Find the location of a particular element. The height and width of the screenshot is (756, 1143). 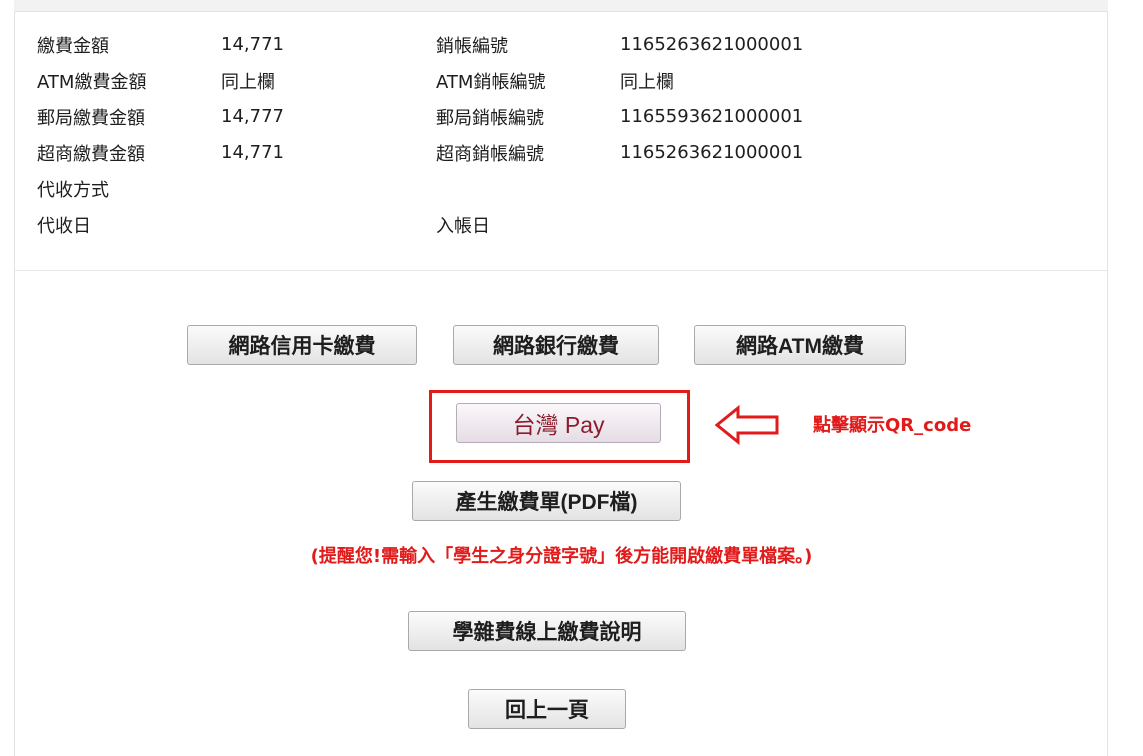

left-arrow-icon is located at coordinates (746, 425).